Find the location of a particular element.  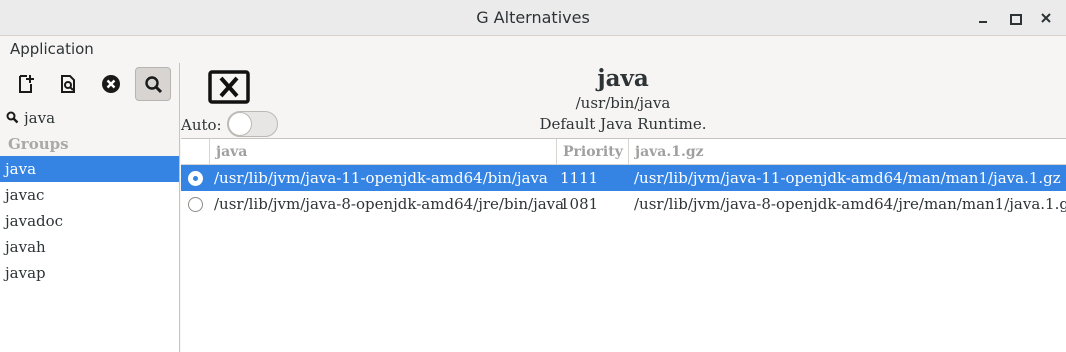

title-bar: G Alternatives is located at coordinates (533, 18).